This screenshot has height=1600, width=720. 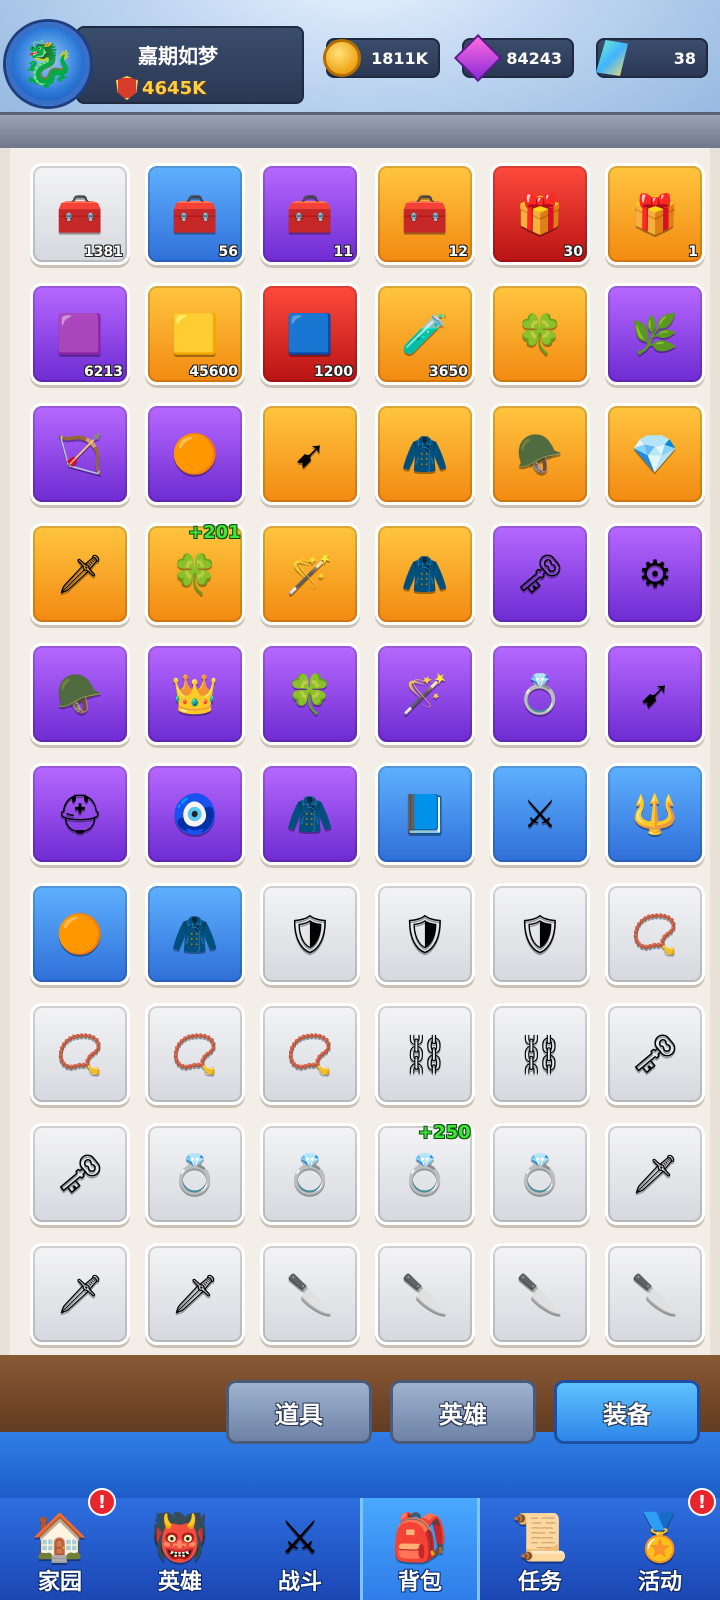 I want to click on inventory-slot: 🧰 56, so click(x=195, y=214).